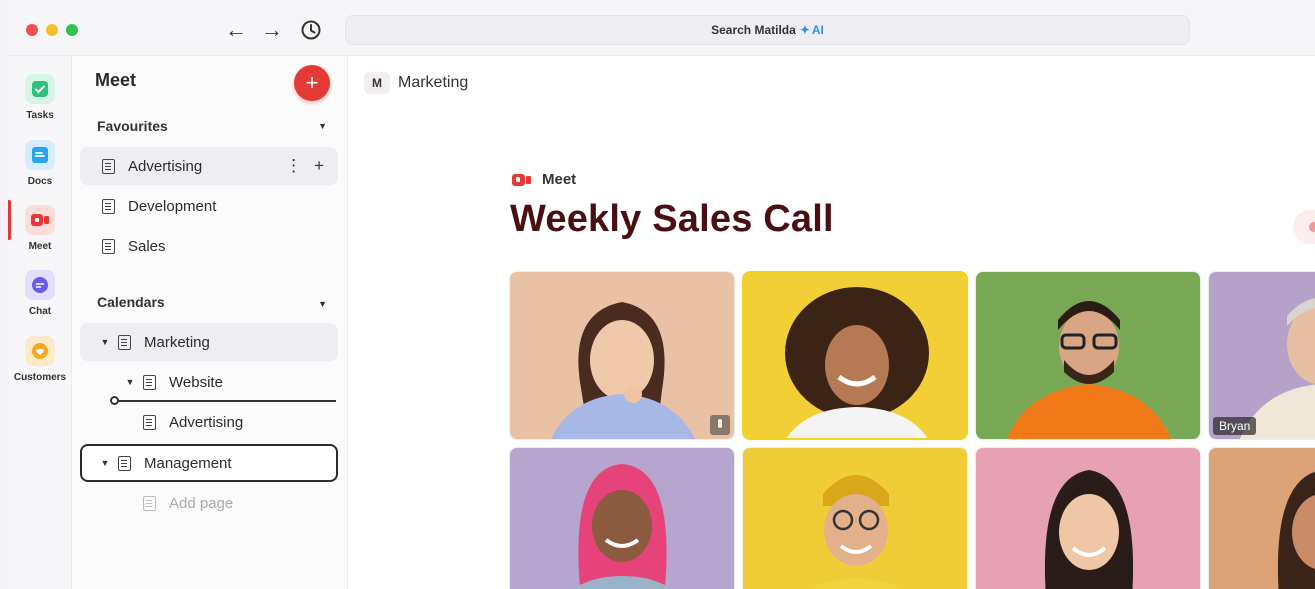 The height and width of the screenshot is (589, 1315). I want to click on page-title: Weekly Sales Call, so click(672, 219).